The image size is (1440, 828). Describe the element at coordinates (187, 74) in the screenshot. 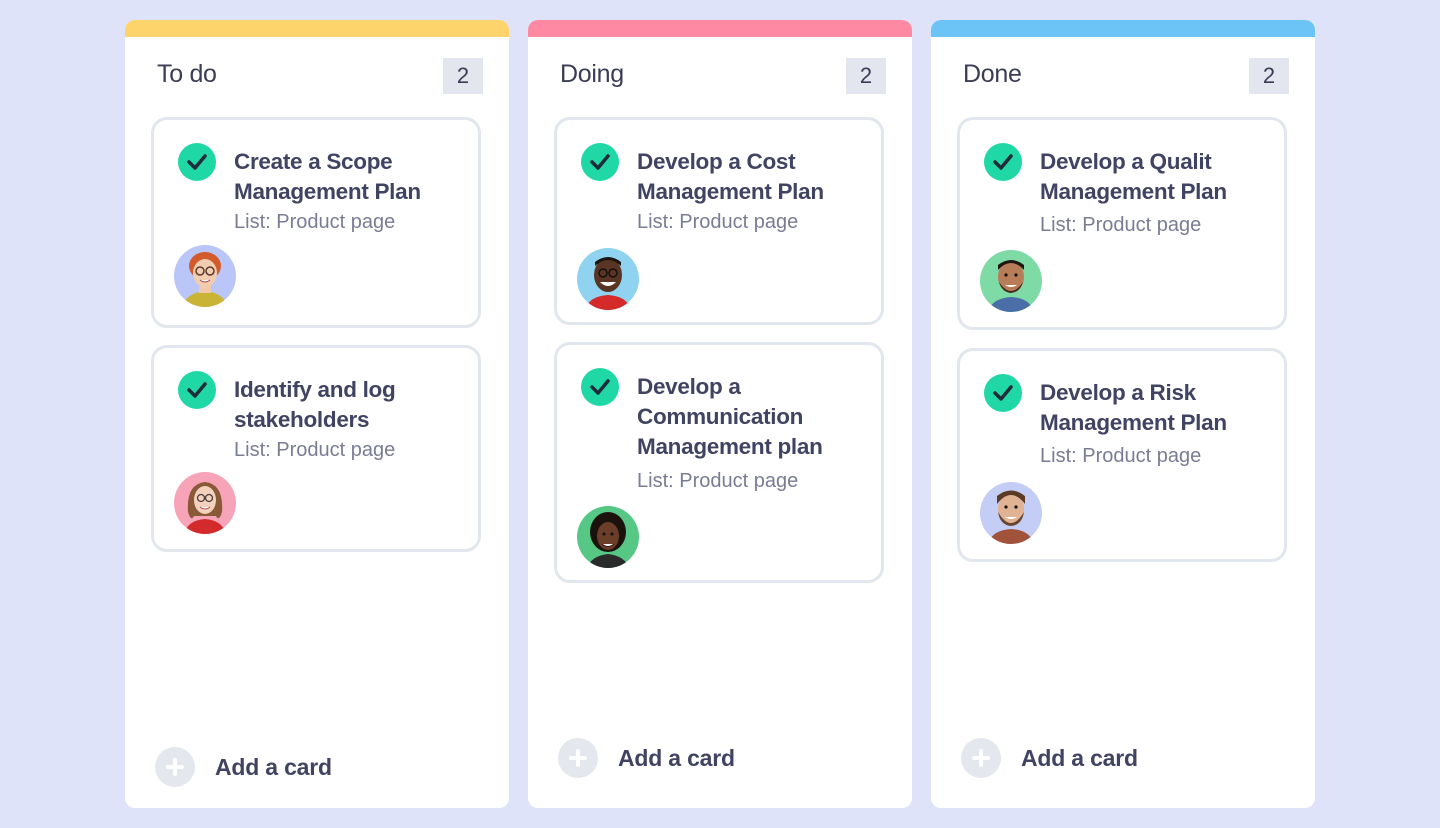

I see `column-title: To do` at that location.